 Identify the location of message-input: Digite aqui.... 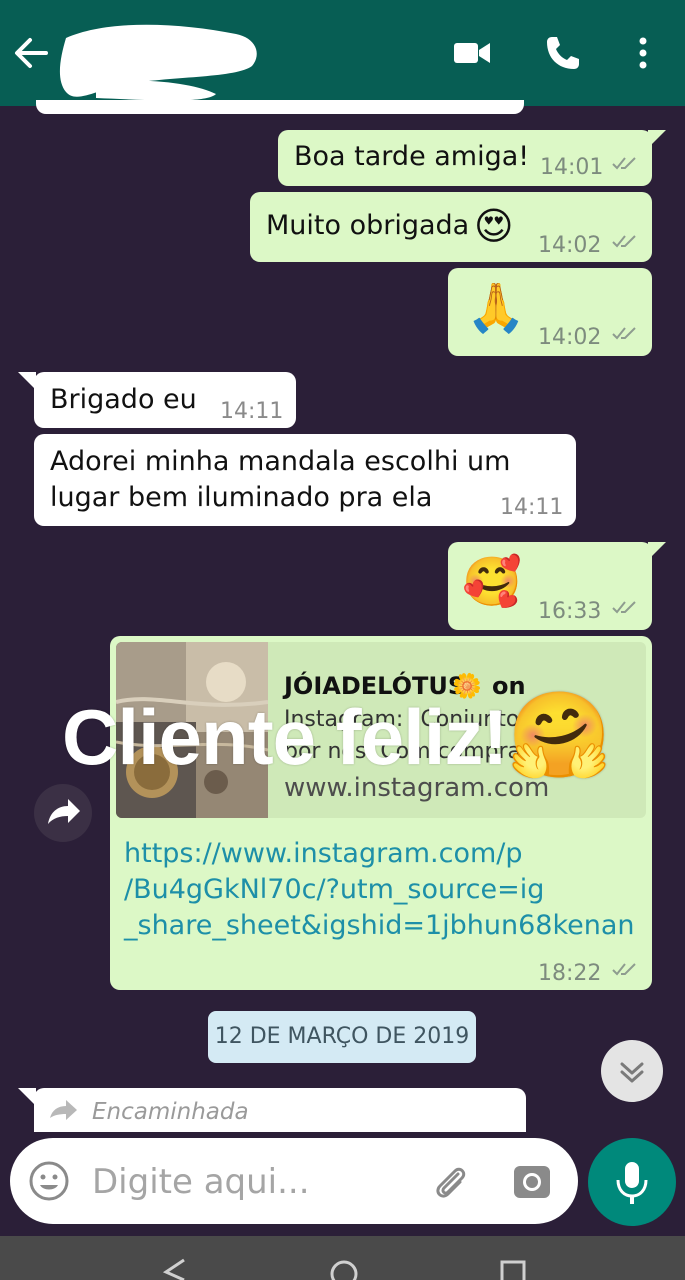
(201, 1182).